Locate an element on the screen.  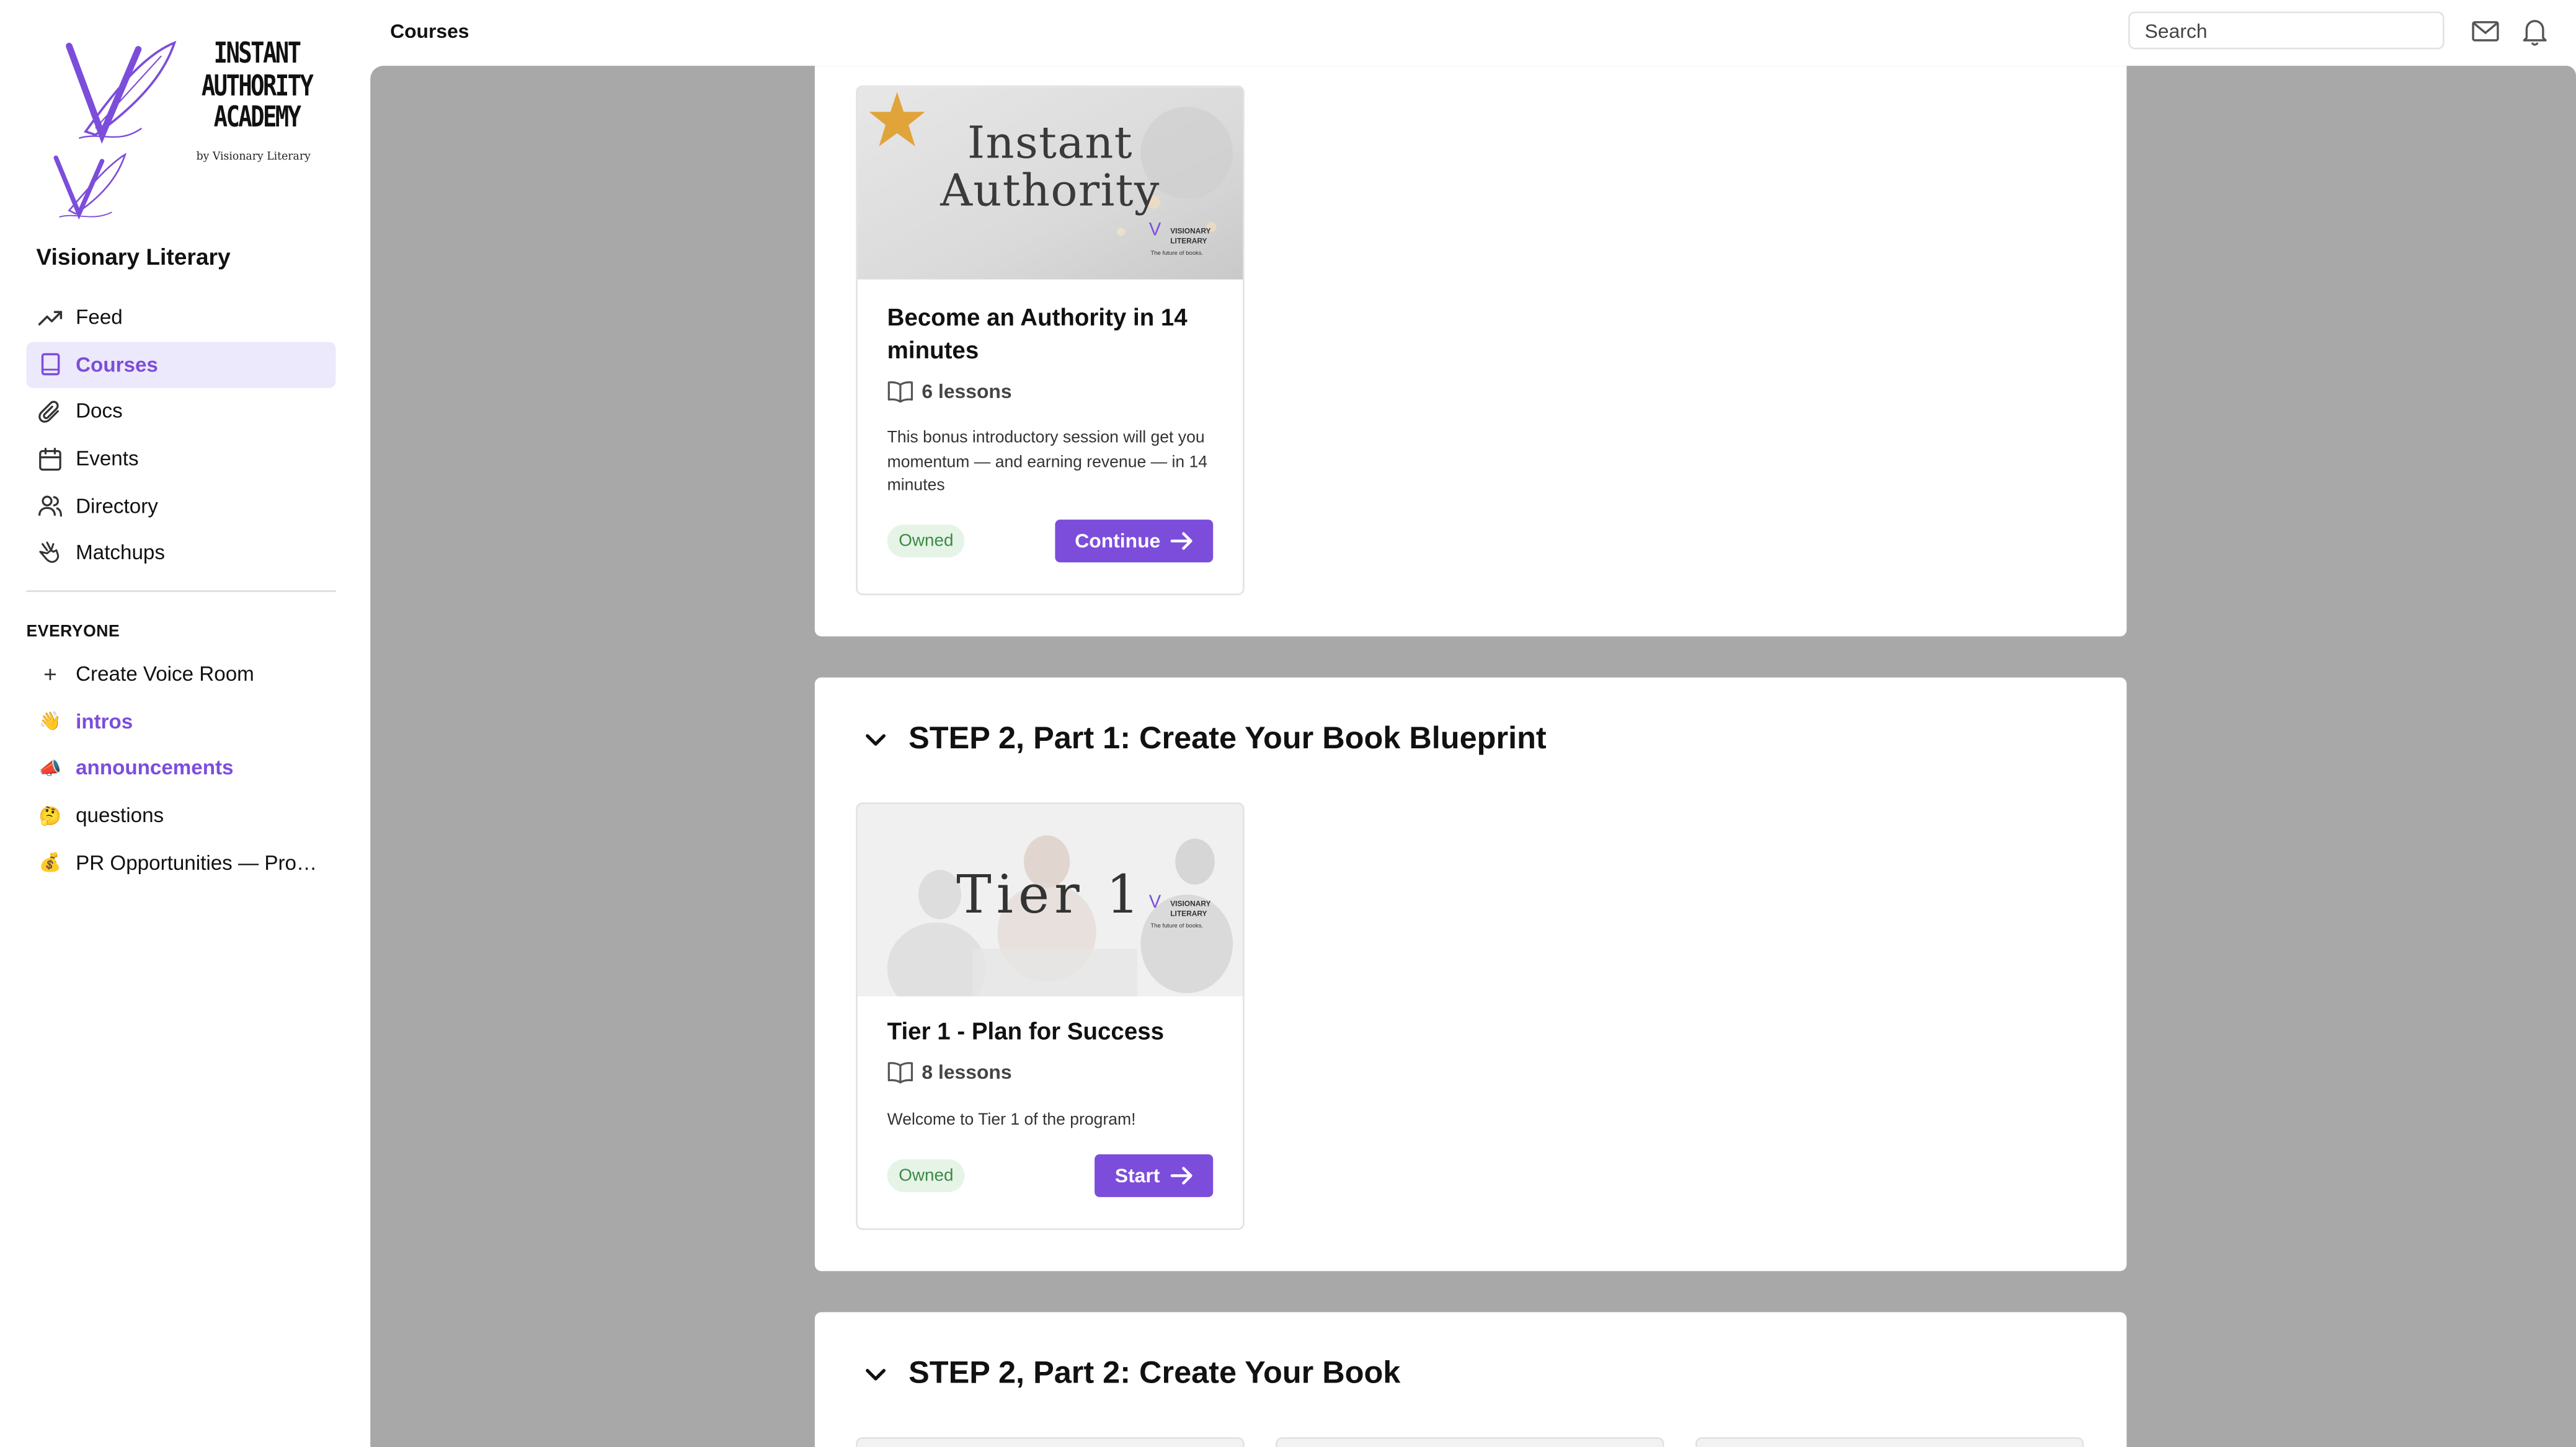
channel-announcements: 📣 announcements is located at coordinates (180, 769).